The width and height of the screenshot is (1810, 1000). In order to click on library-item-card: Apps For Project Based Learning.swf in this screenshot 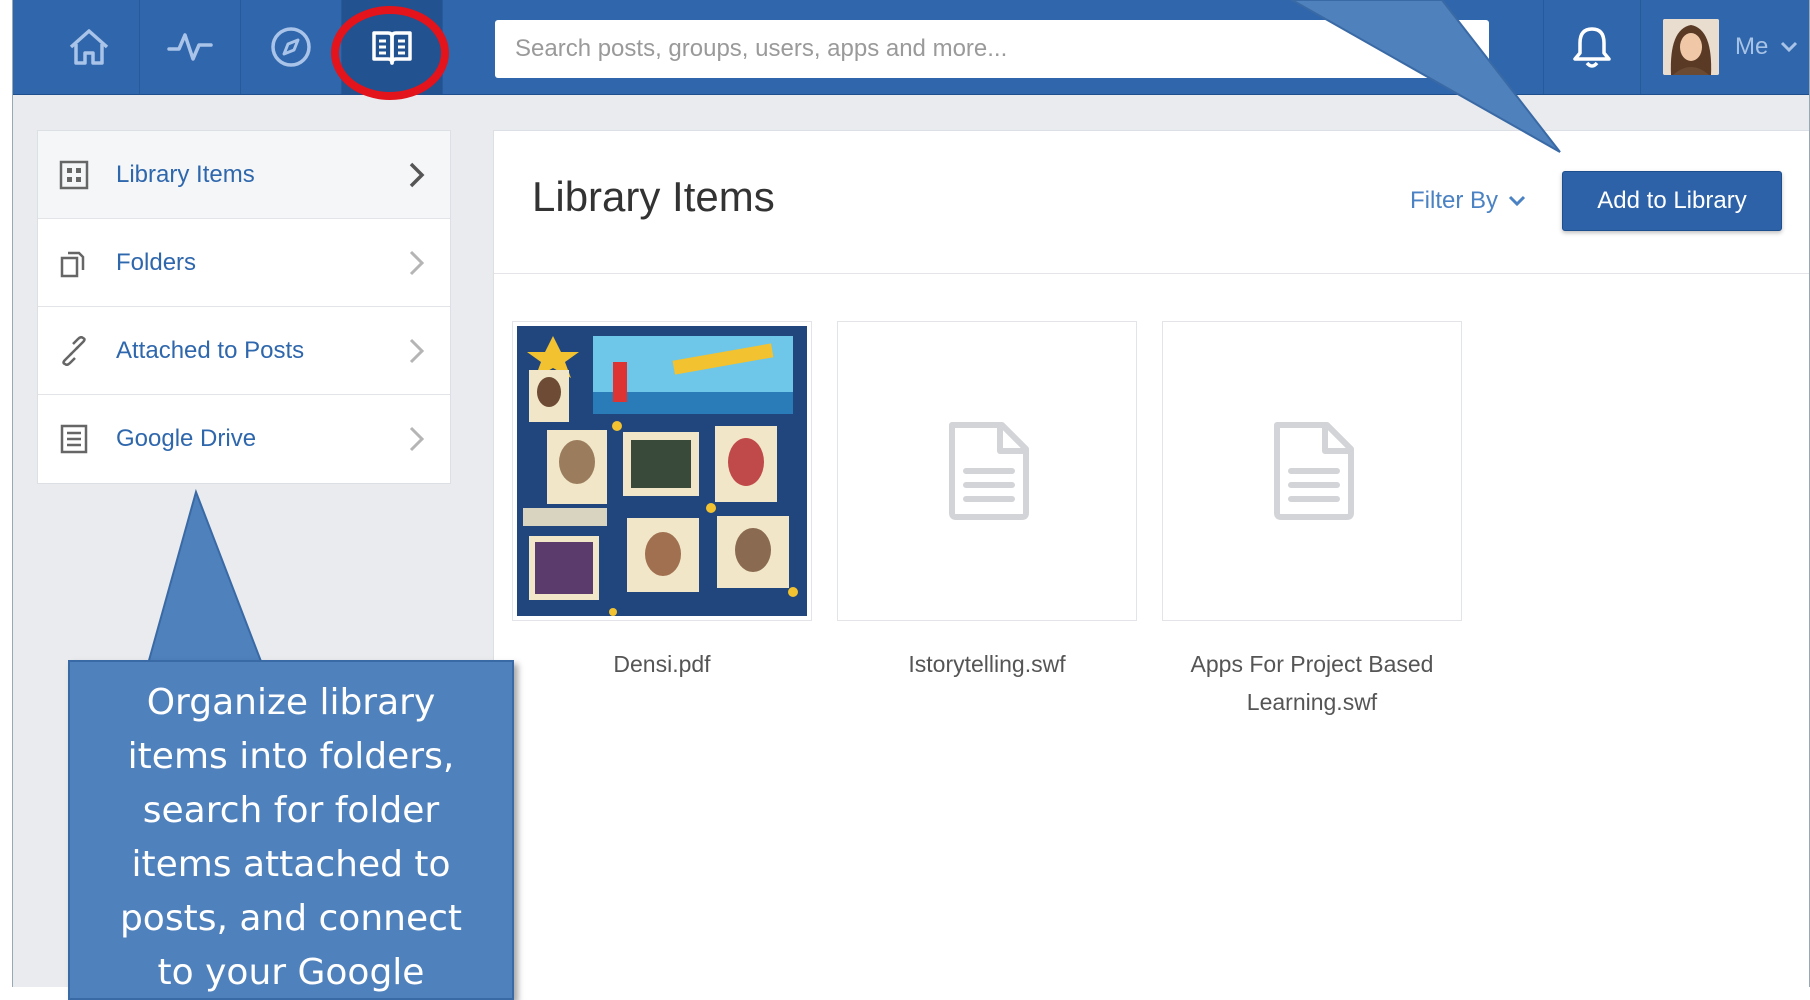, I will do `click(1312, 521)`.